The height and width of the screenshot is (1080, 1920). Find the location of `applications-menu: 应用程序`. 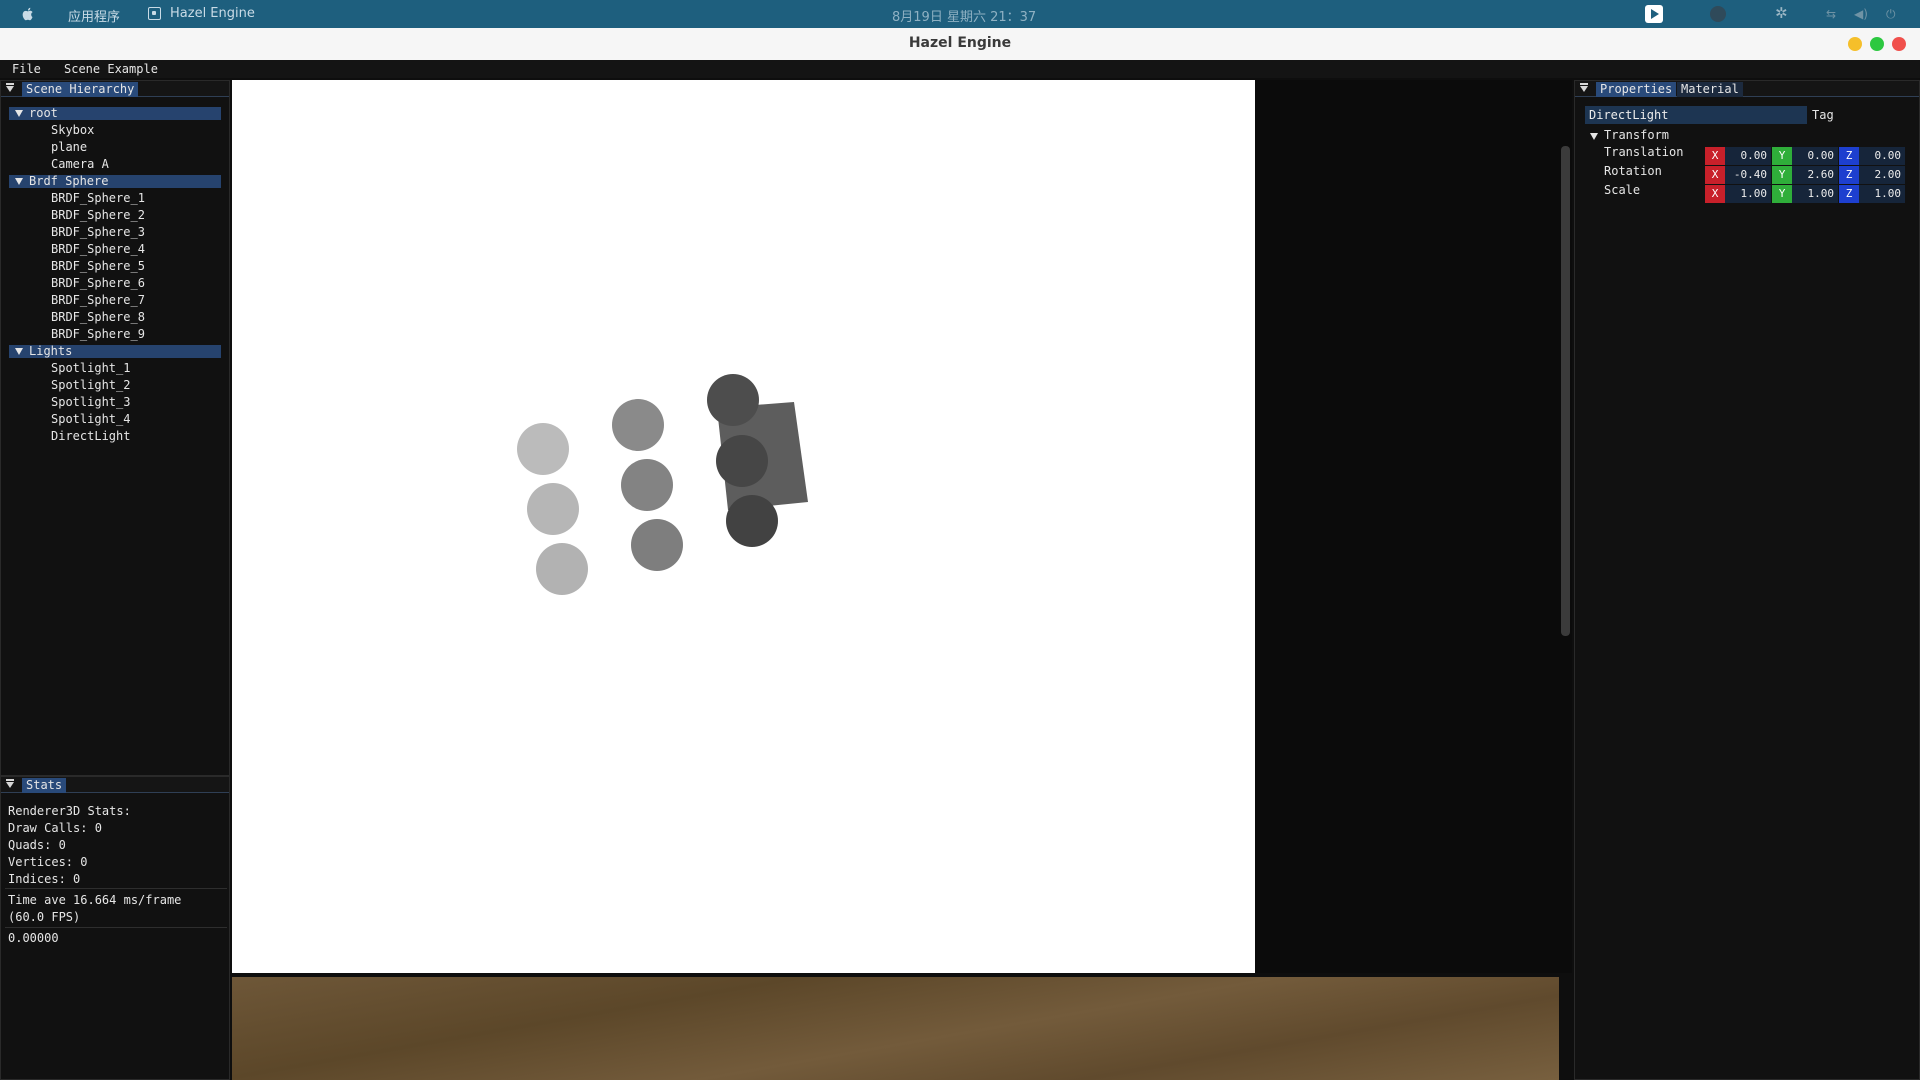

applications-menu: 应用程序 is located at coordinates (94, 15).